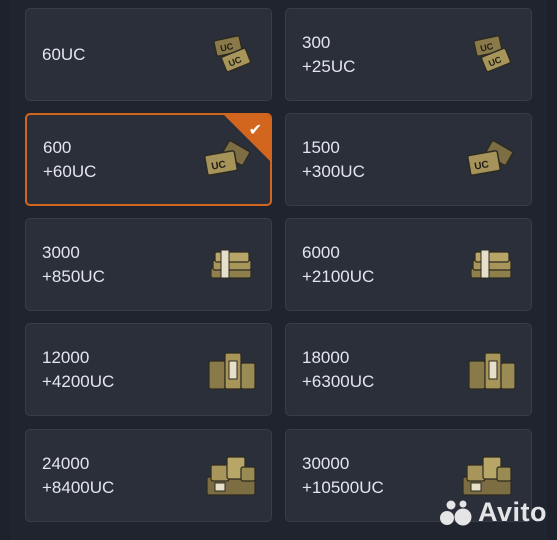 Image resolution: width=557 pixels, height=540 pixels. Describe the element at coordinates (512, 512) in the screenshot. I see `avito-wordmark: Avito` at that location.